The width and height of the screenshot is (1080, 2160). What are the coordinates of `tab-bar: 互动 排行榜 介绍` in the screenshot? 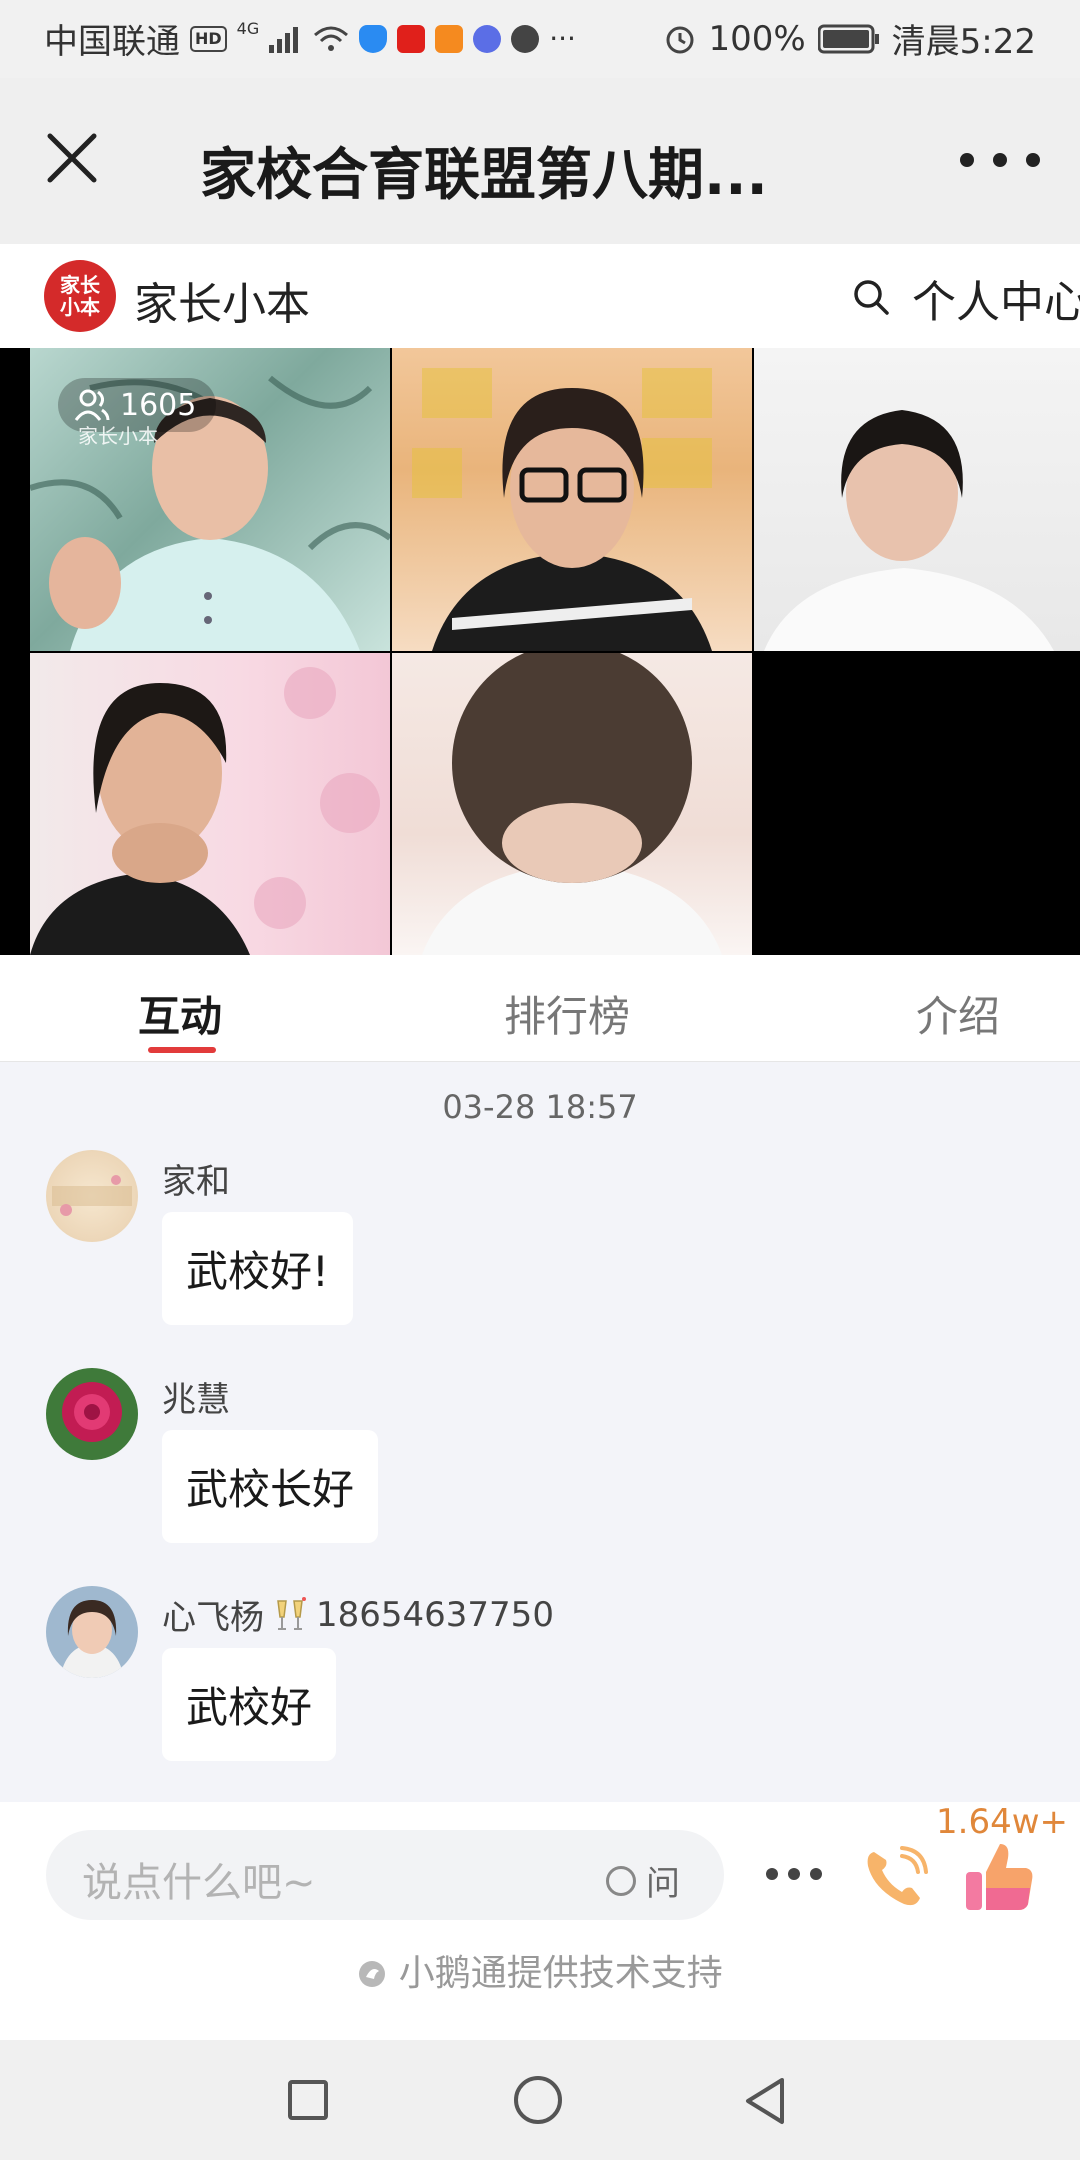 It's located at (540, 1008).